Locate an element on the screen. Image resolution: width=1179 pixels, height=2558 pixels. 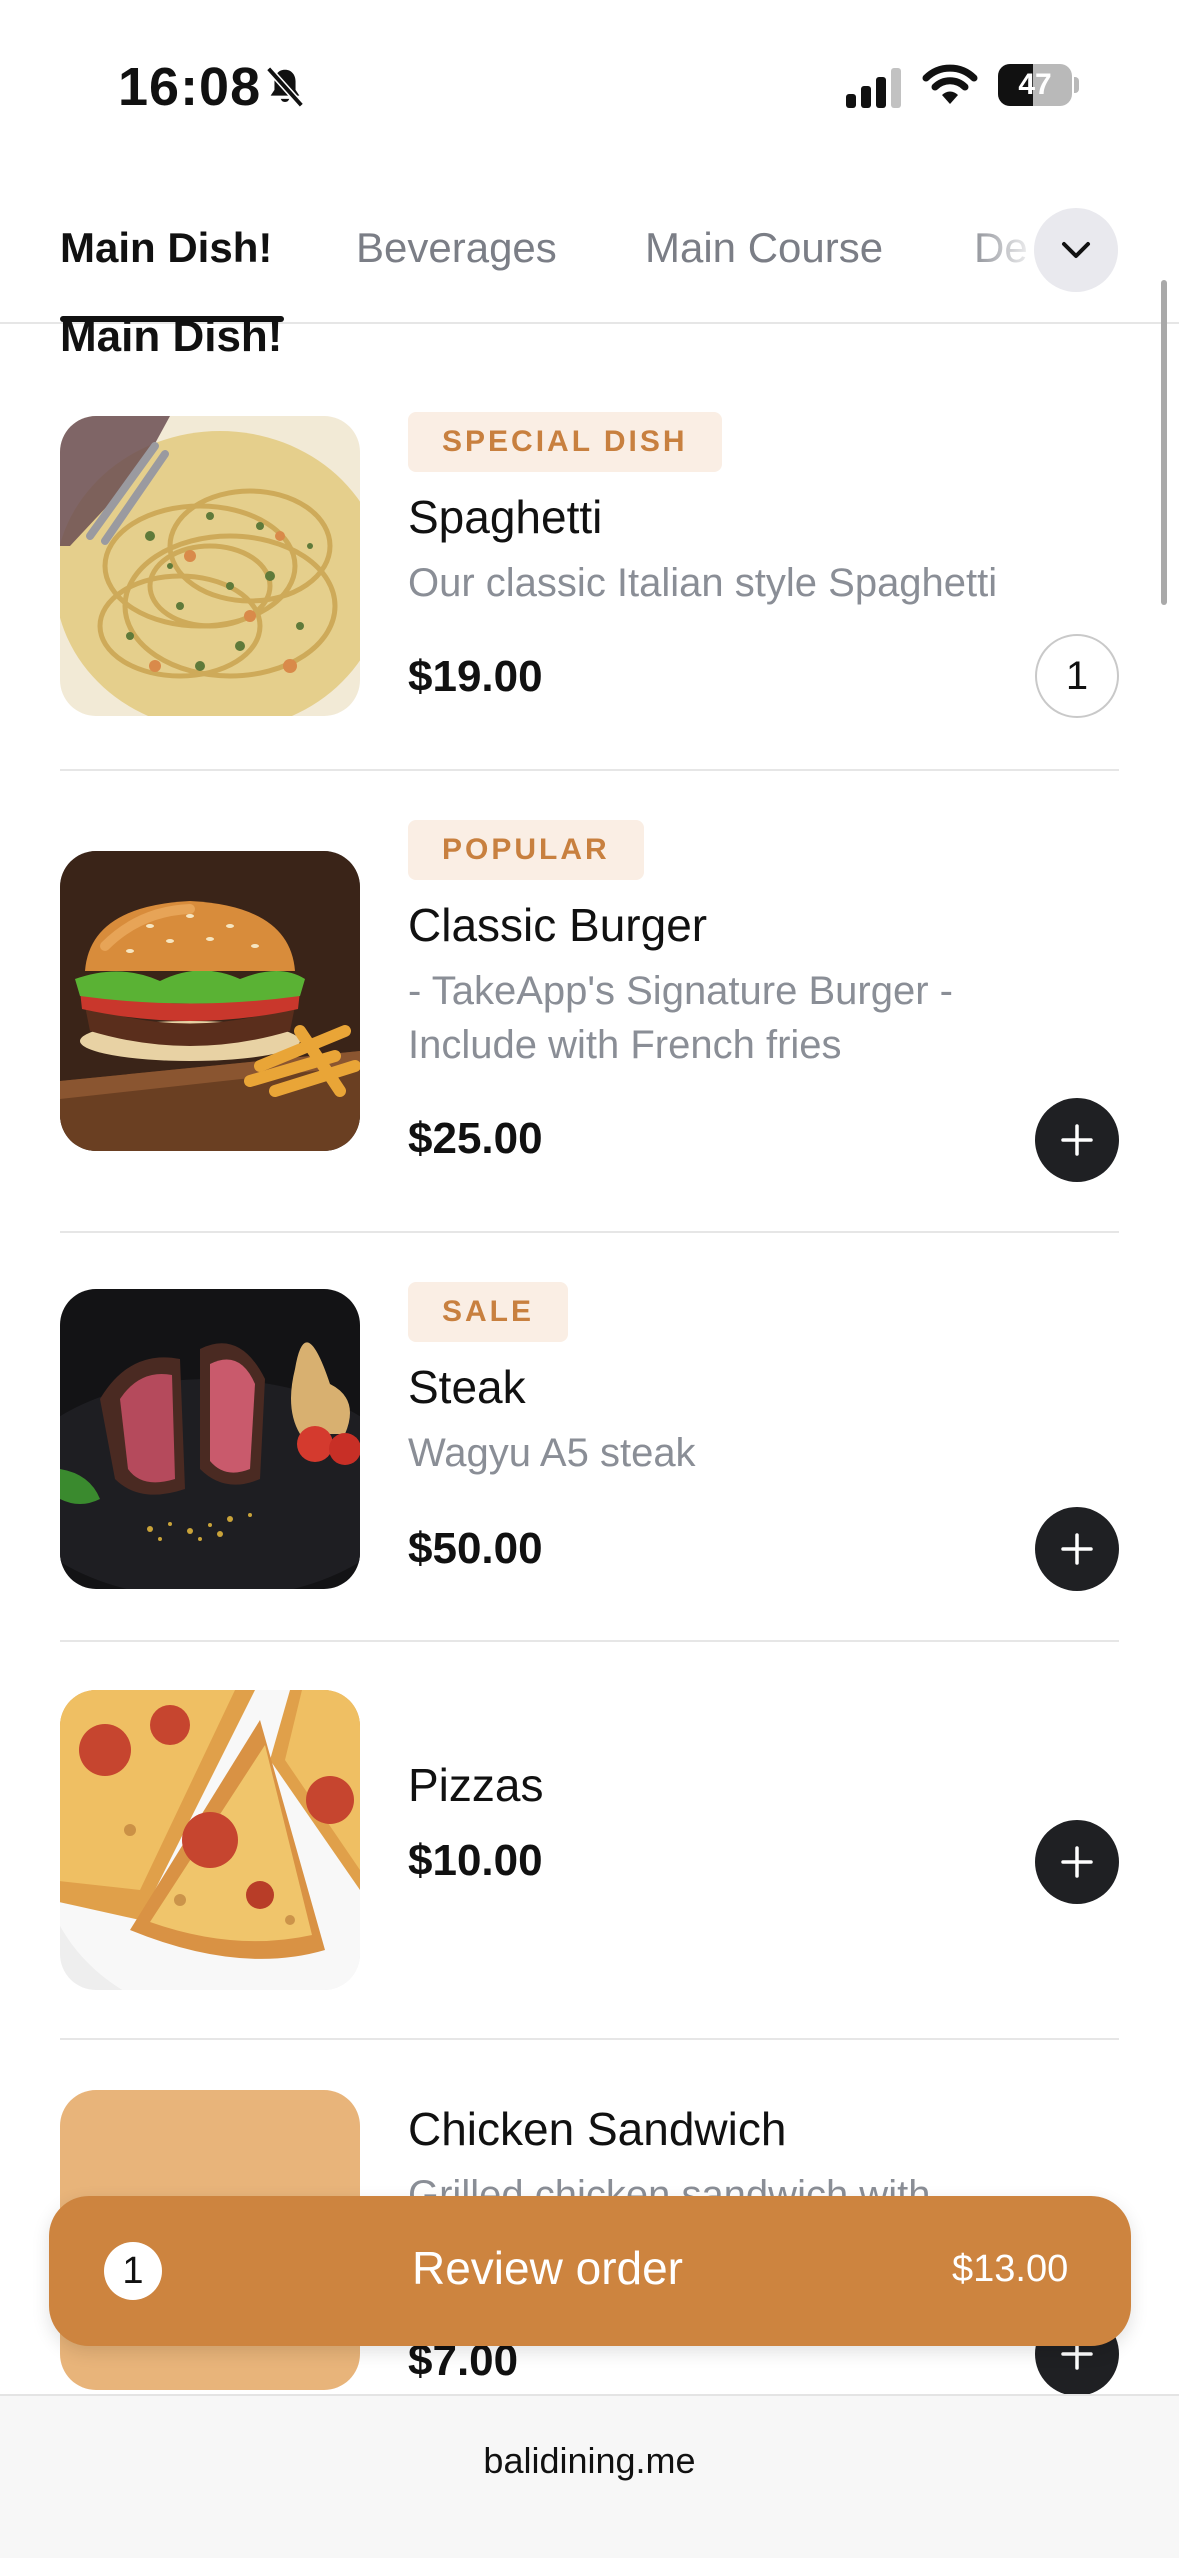
quantity-button: 1 is located at coordinates (1077, 676).